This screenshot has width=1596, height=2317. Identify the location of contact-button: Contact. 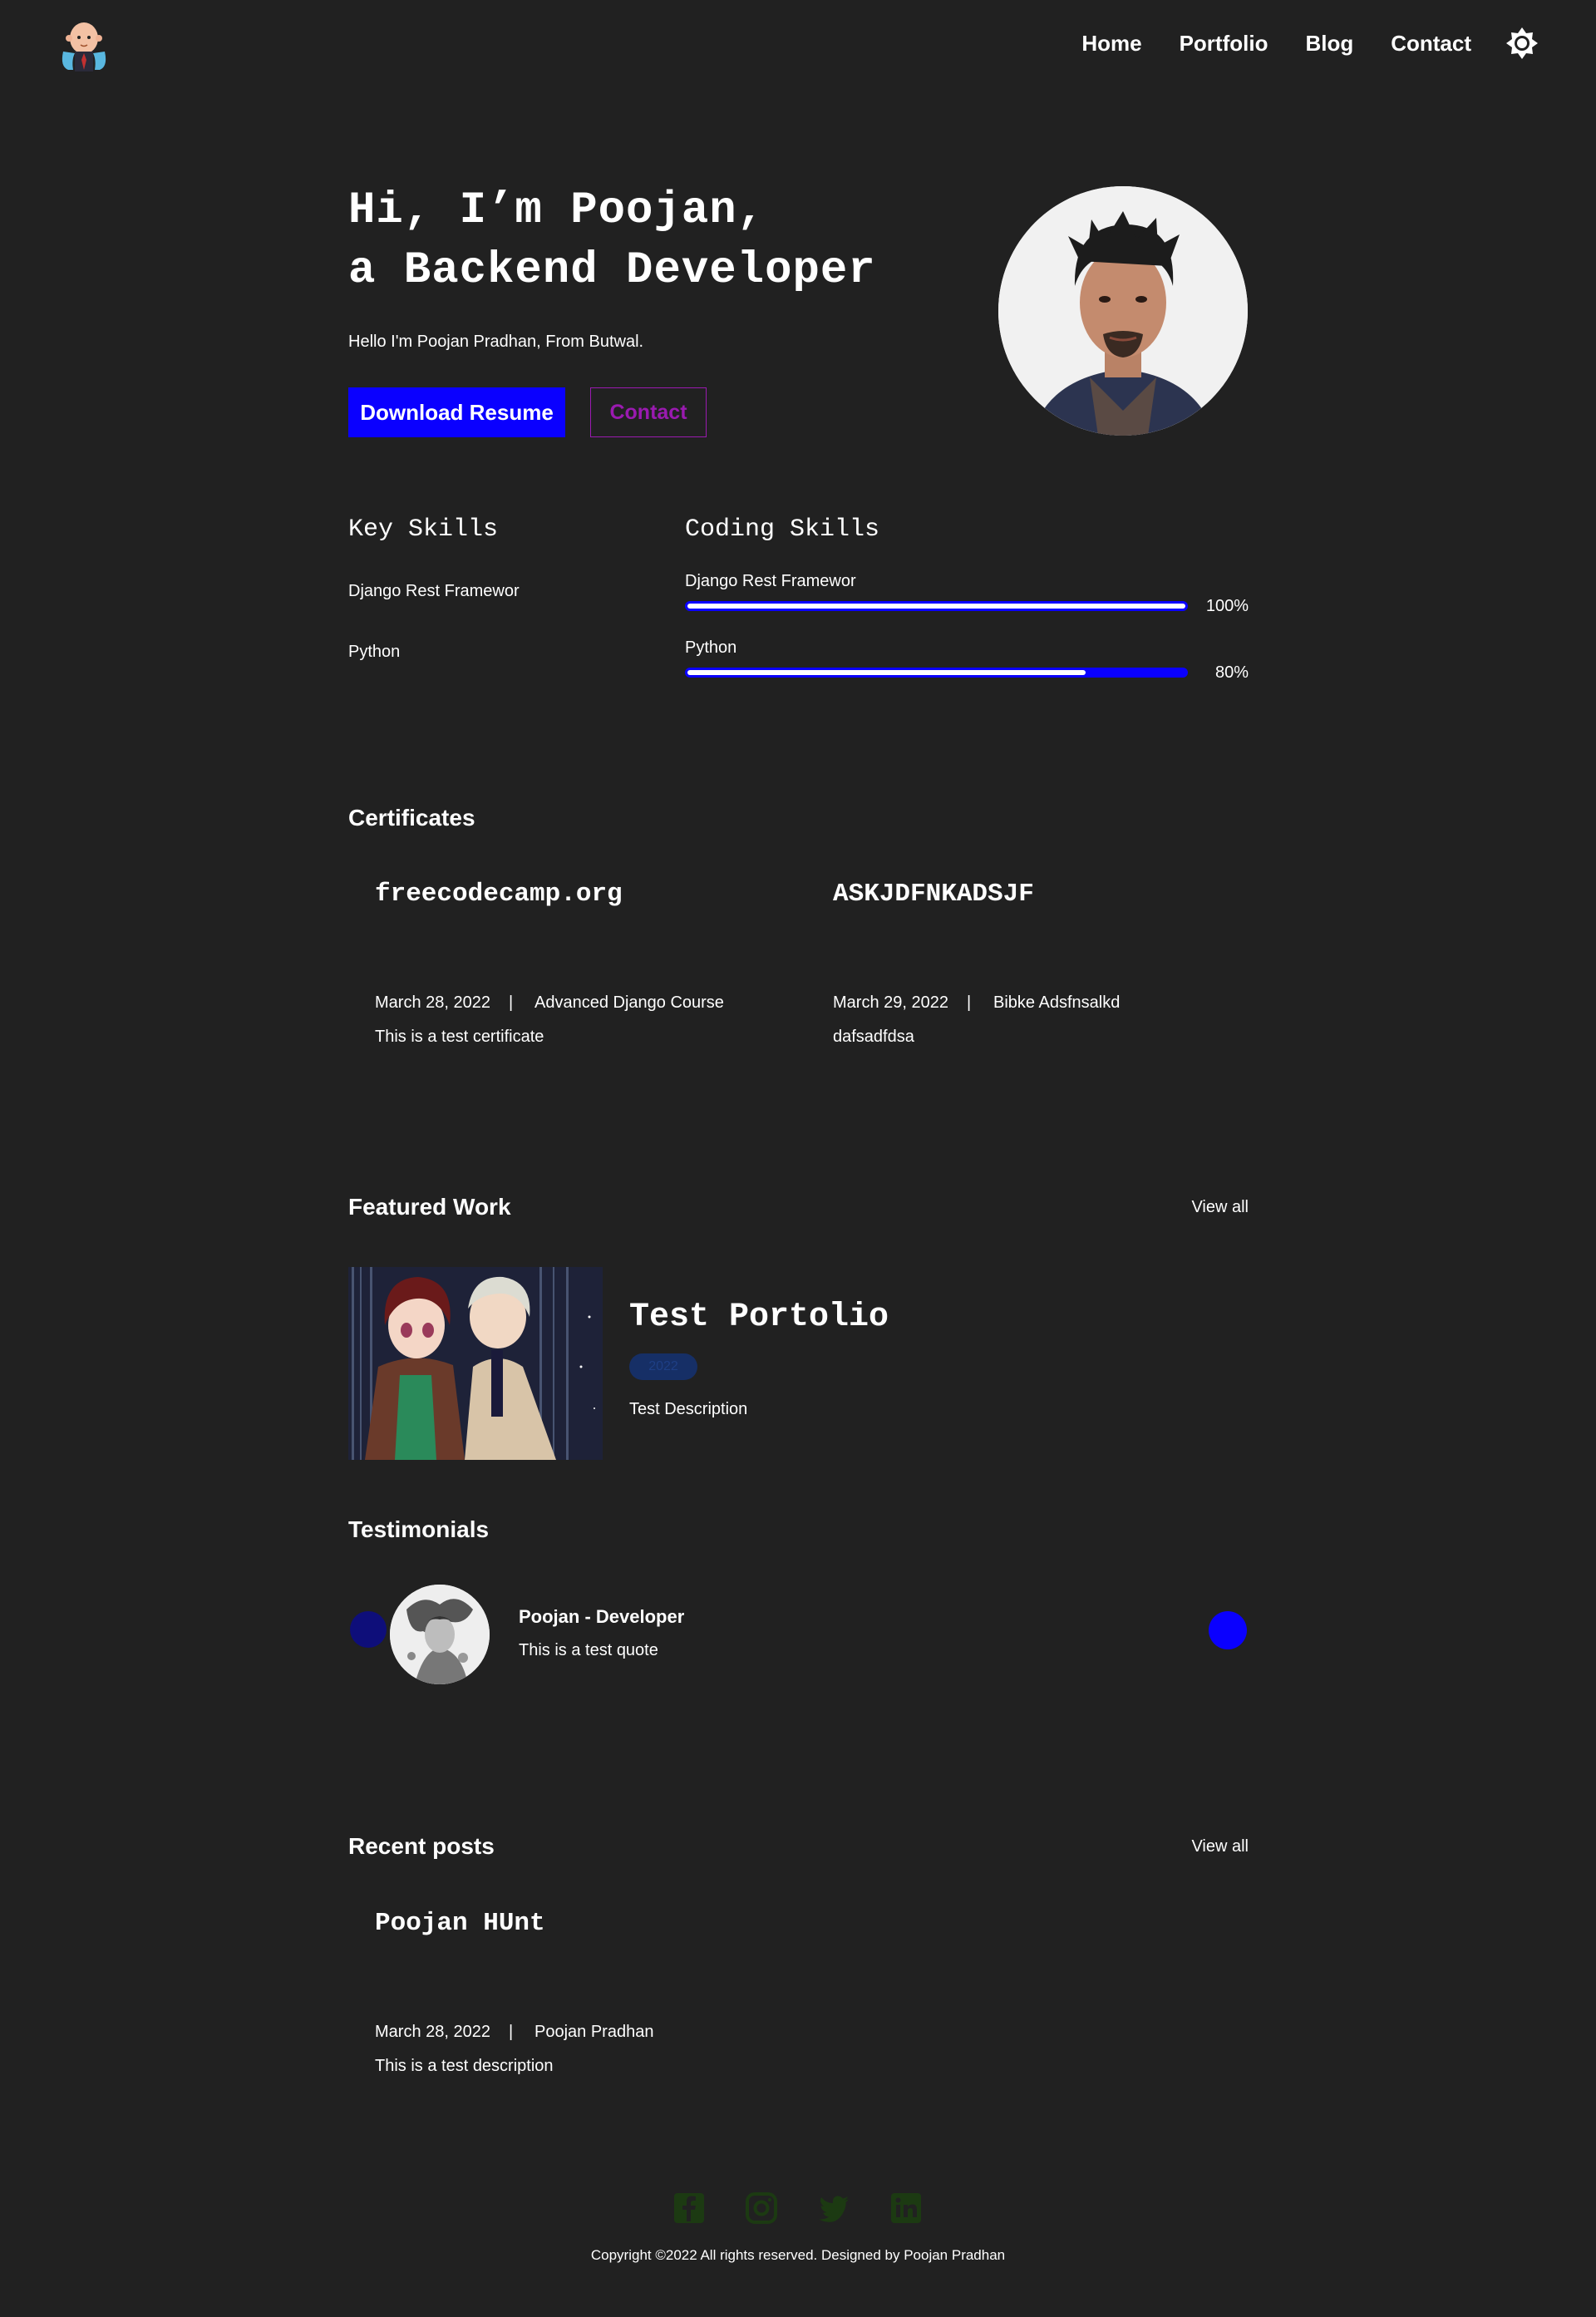
(648, 412).